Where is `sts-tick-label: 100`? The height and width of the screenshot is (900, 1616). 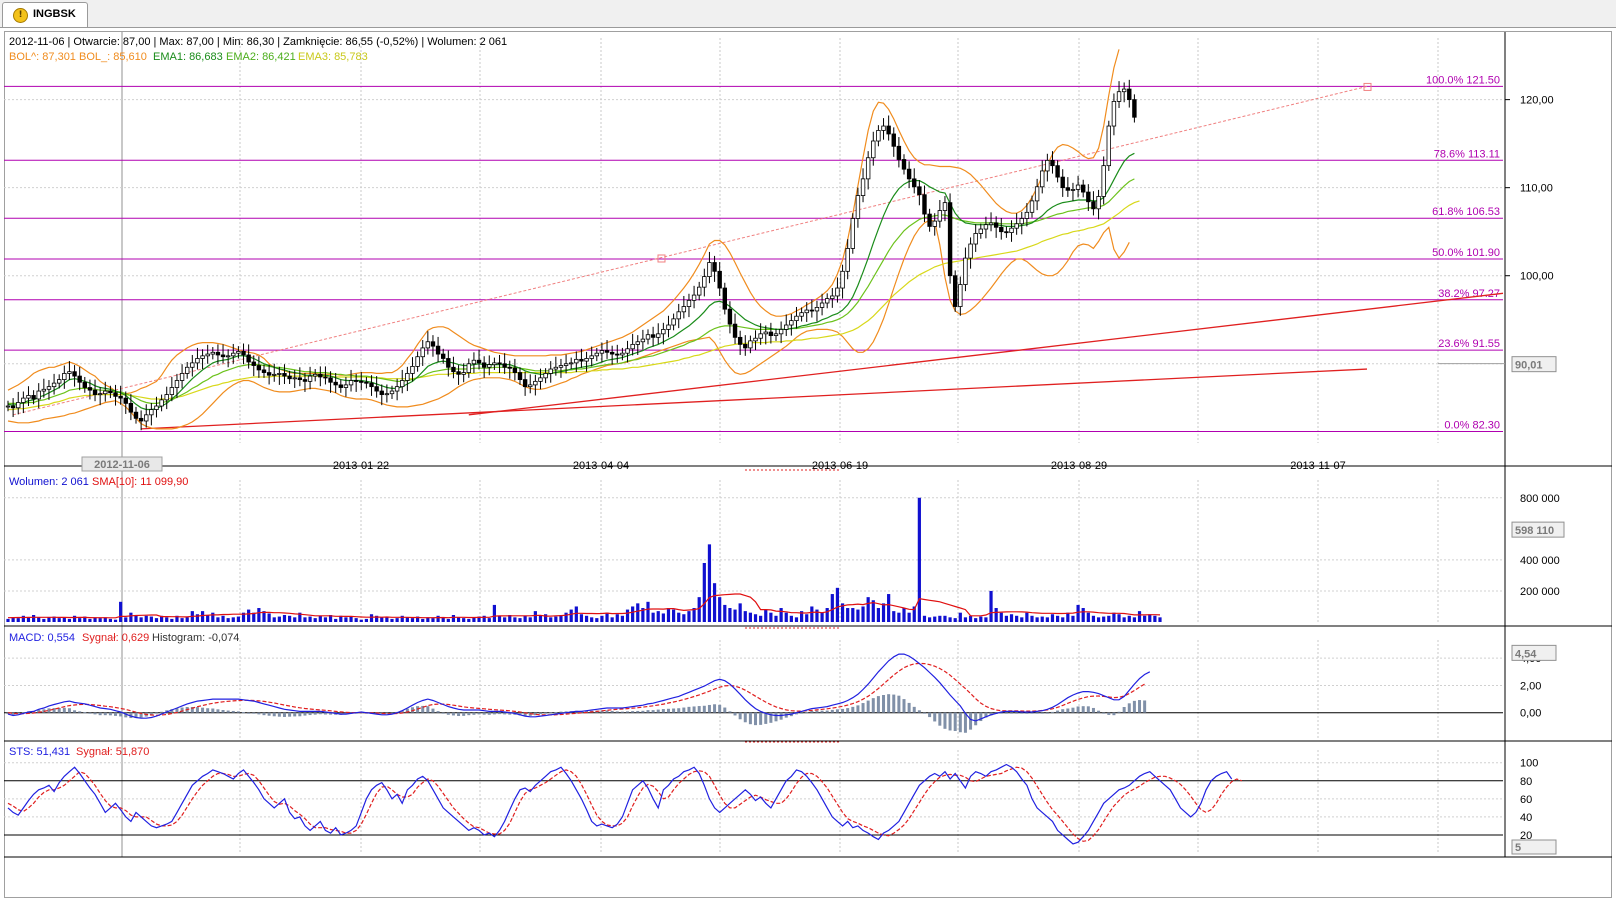 sts-tick-label: 100 is located at coordinates (1529, 764).